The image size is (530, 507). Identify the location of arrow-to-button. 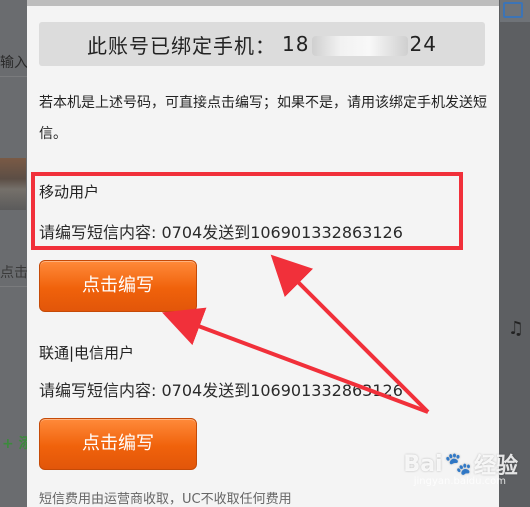
(295, 360).